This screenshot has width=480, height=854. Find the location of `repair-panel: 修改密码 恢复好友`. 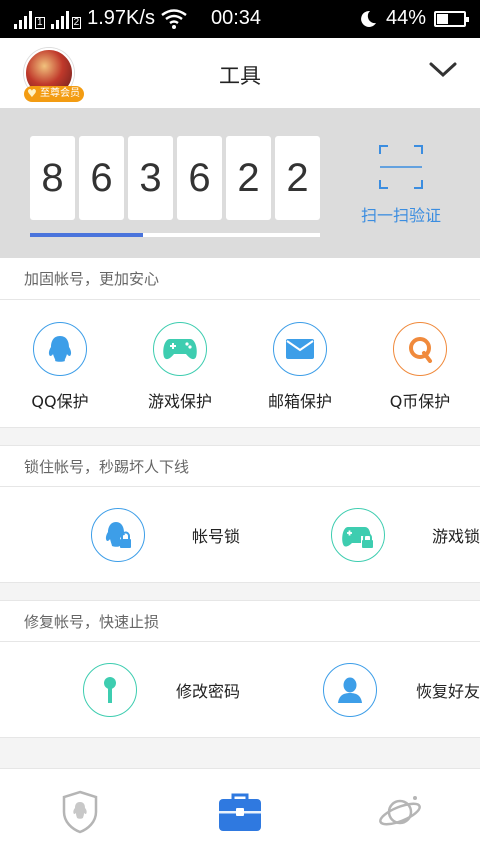

repair-panel: 修改密码 恢复好友 is located at coordinates (240, 690).